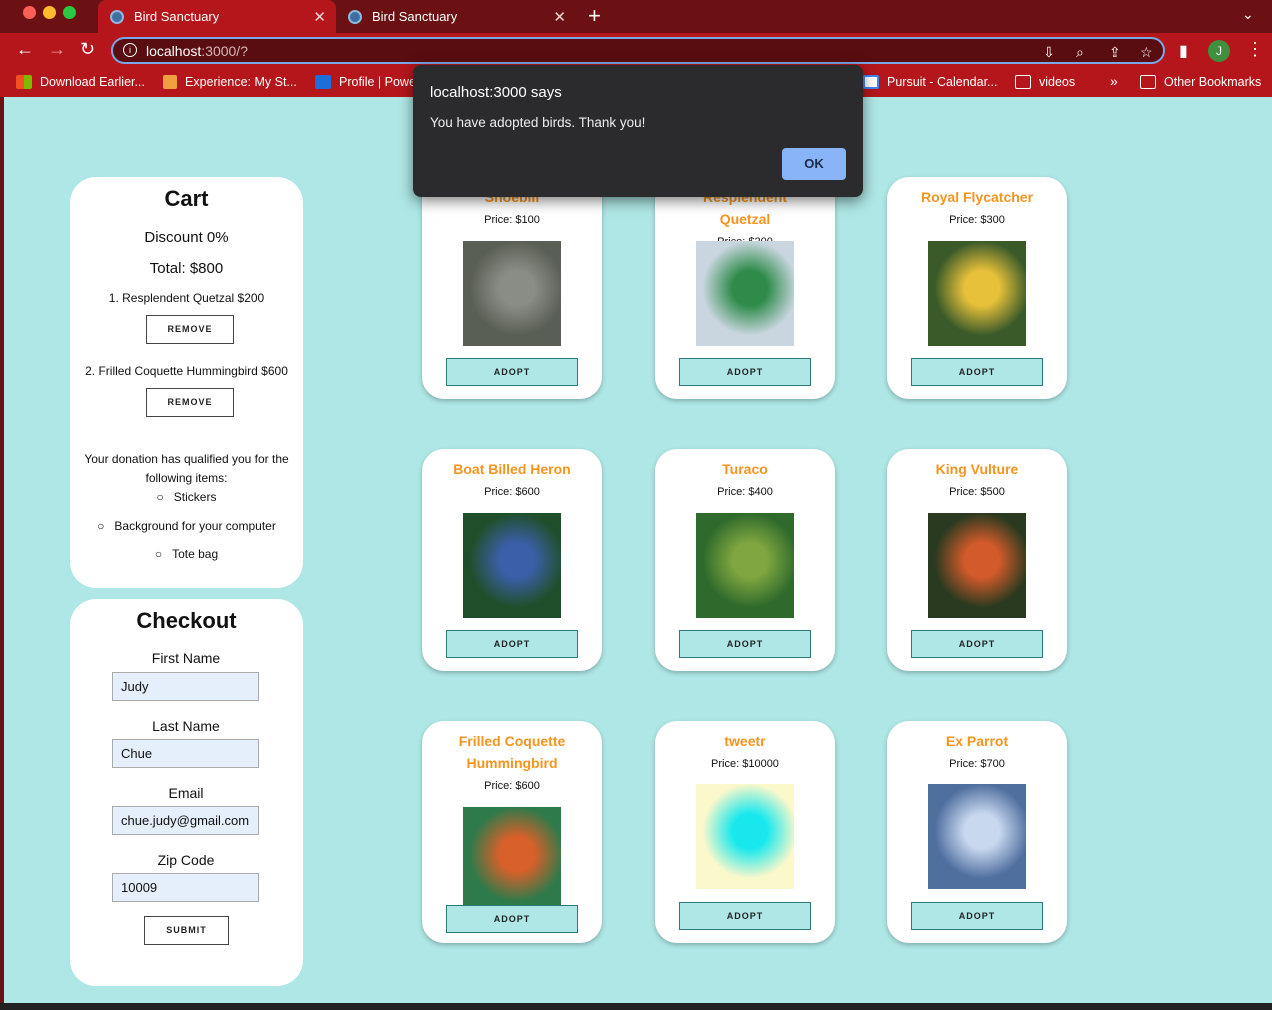 The width and height of the screenshot is (1272, 1010). What do you see at coordinates (195, 526) in the screenshot?
I see `bonus-item-label: Background for your computer` at bounding box center [195, 526].